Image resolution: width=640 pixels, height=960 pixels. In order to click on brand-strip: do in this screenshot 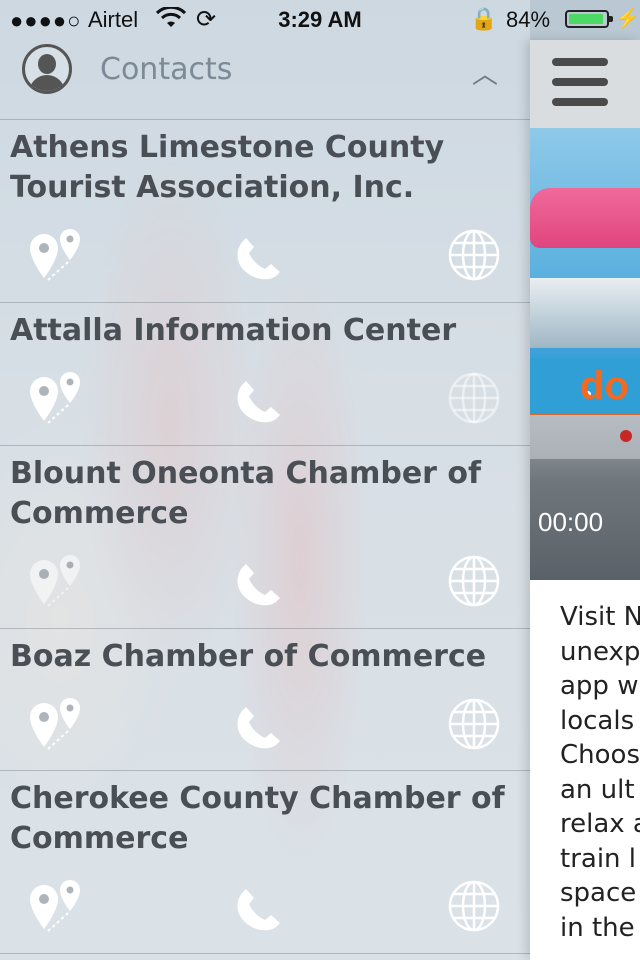, I will do `click(585, 386)`.